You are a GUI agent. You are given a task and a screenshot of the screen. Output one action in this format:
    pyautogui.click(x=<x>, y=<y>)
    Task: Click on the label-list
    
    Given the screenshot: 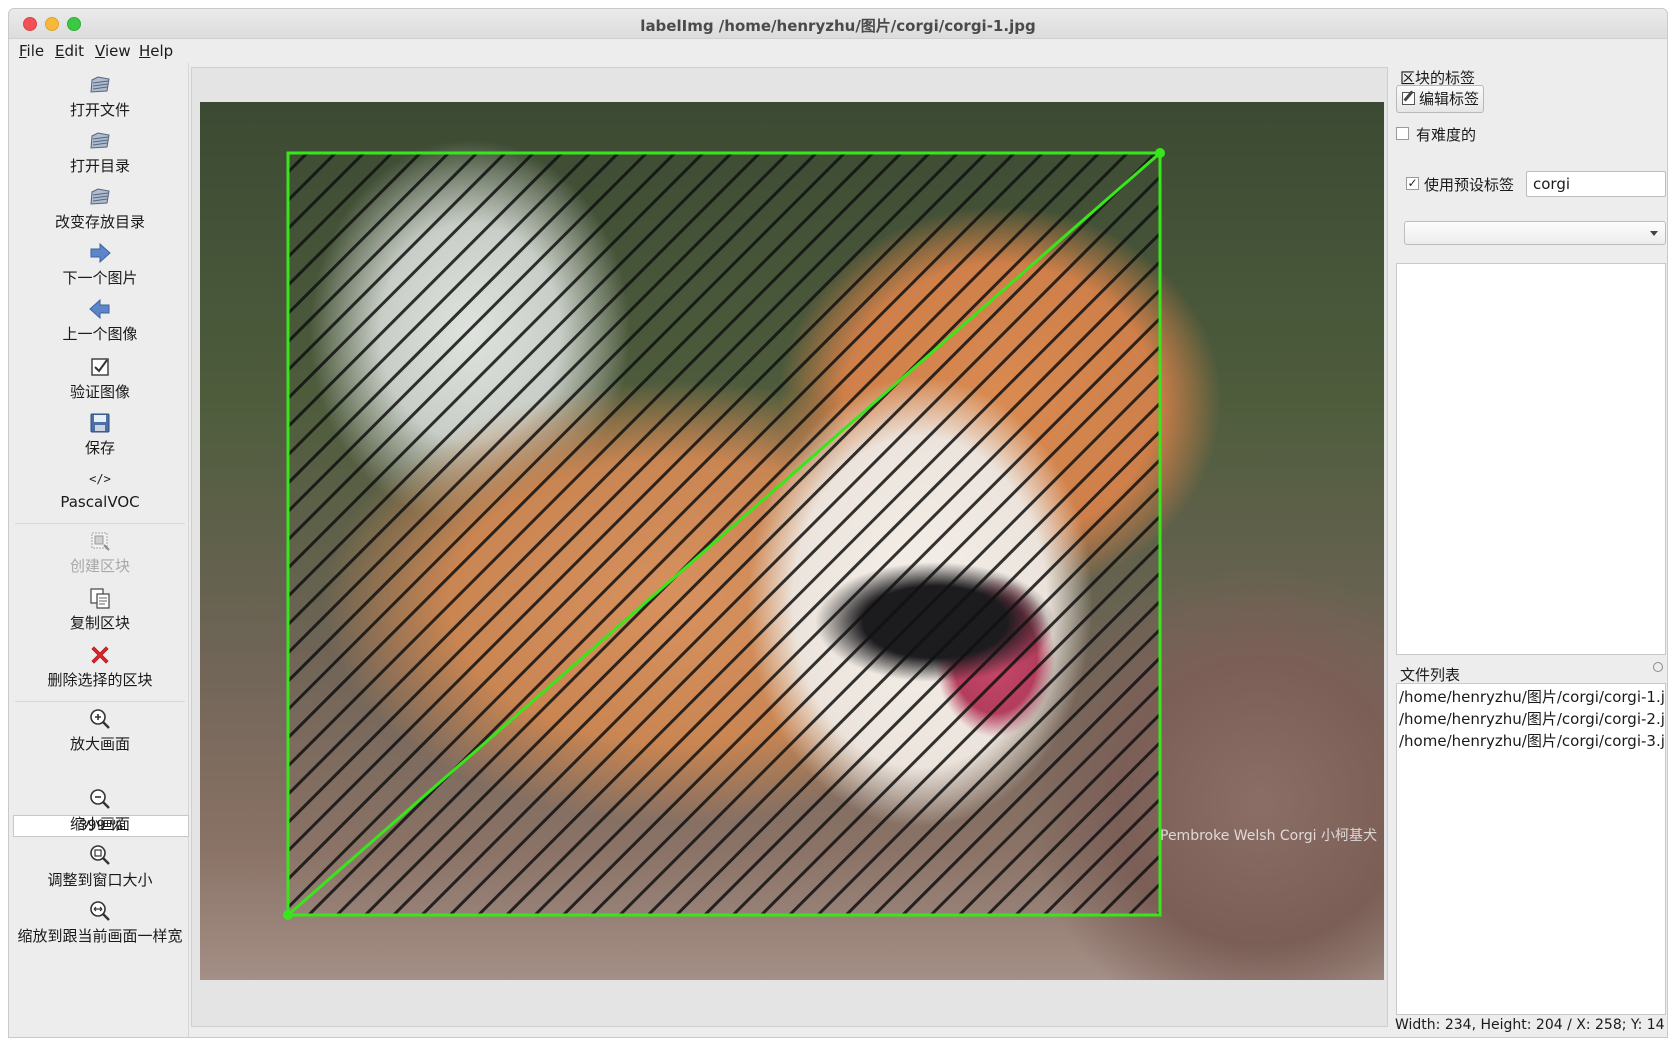 What is the action you would take?
    pyautogui.click(x=1531, y=459)
    